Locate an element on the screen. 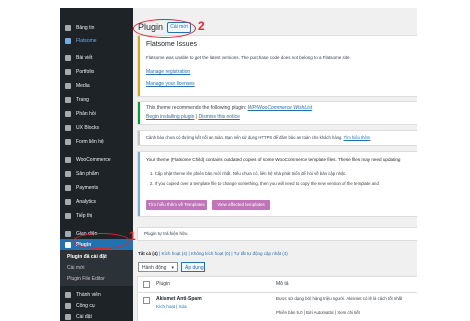  plugin-icon is located at coordinates (68, 244).